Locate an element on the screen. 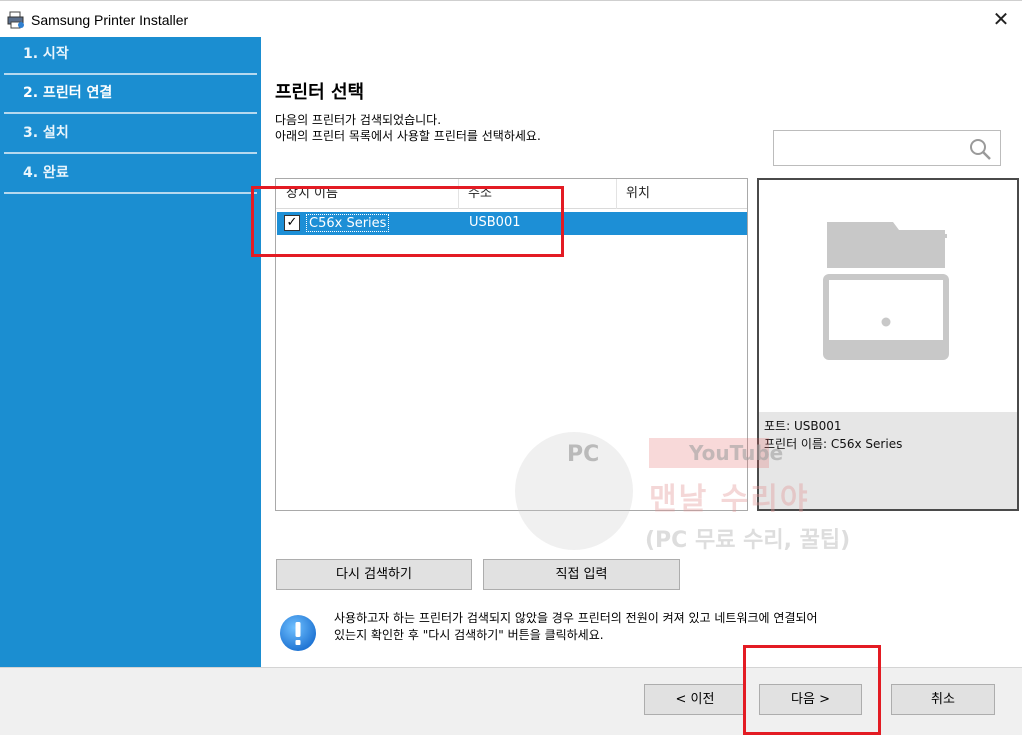 Image resolution: width=1022 pixels, height=735 pixels. printer-port-info: 포트: USB001 is located at coordinates (803, 426).